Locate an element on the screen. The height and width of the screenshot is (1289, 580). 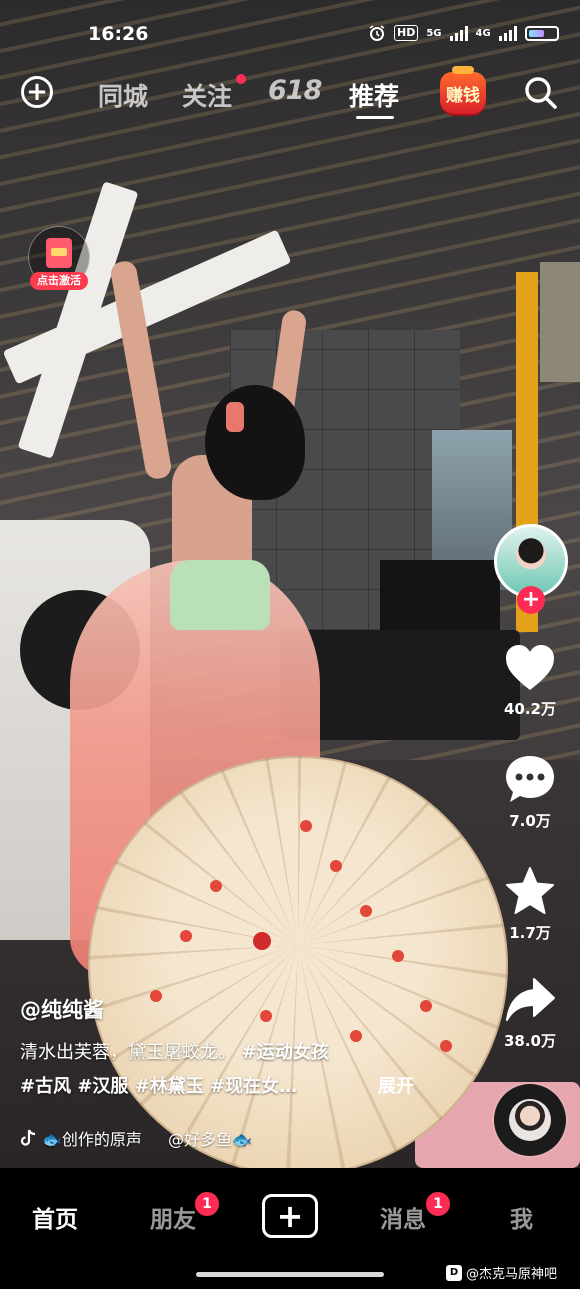
beam-background is located at coordinates (560, 322).